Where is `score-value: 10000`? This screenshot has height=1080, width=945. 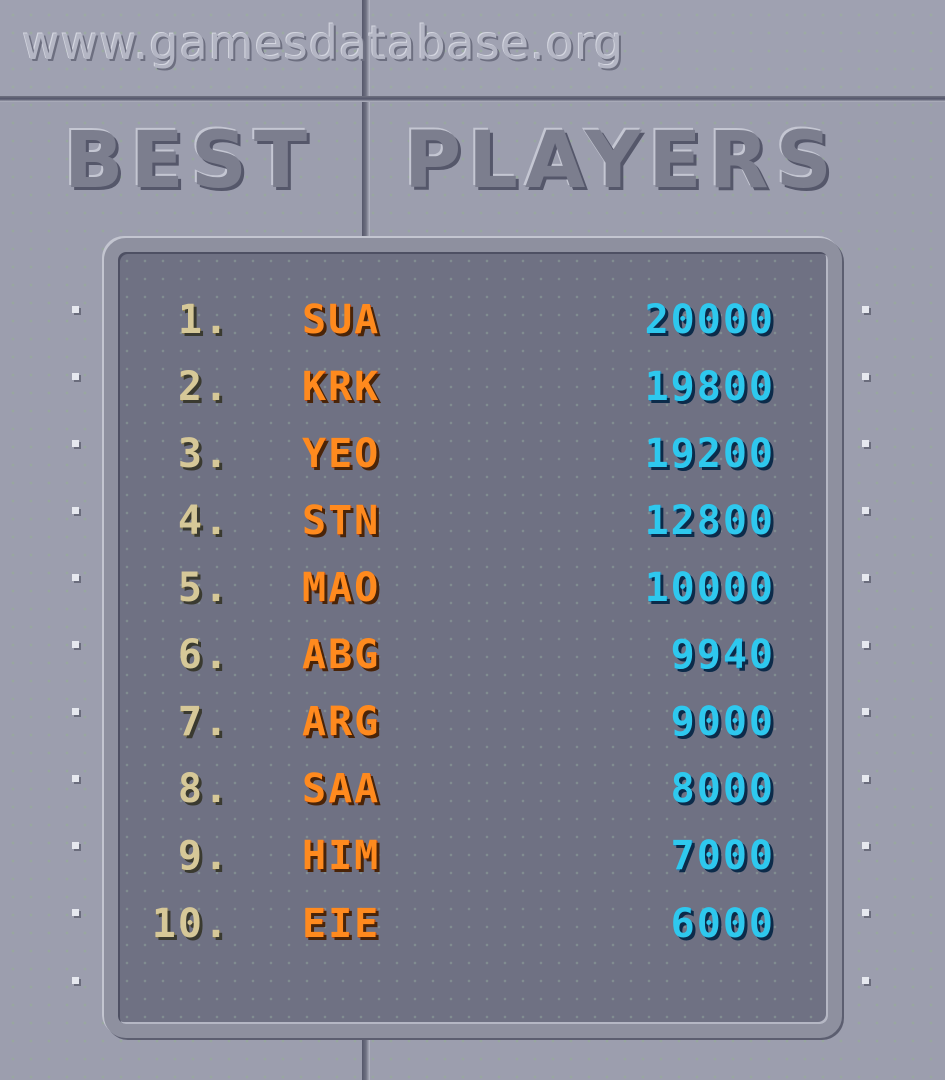 score-value: 10000 is located at coordinates (709, 588).